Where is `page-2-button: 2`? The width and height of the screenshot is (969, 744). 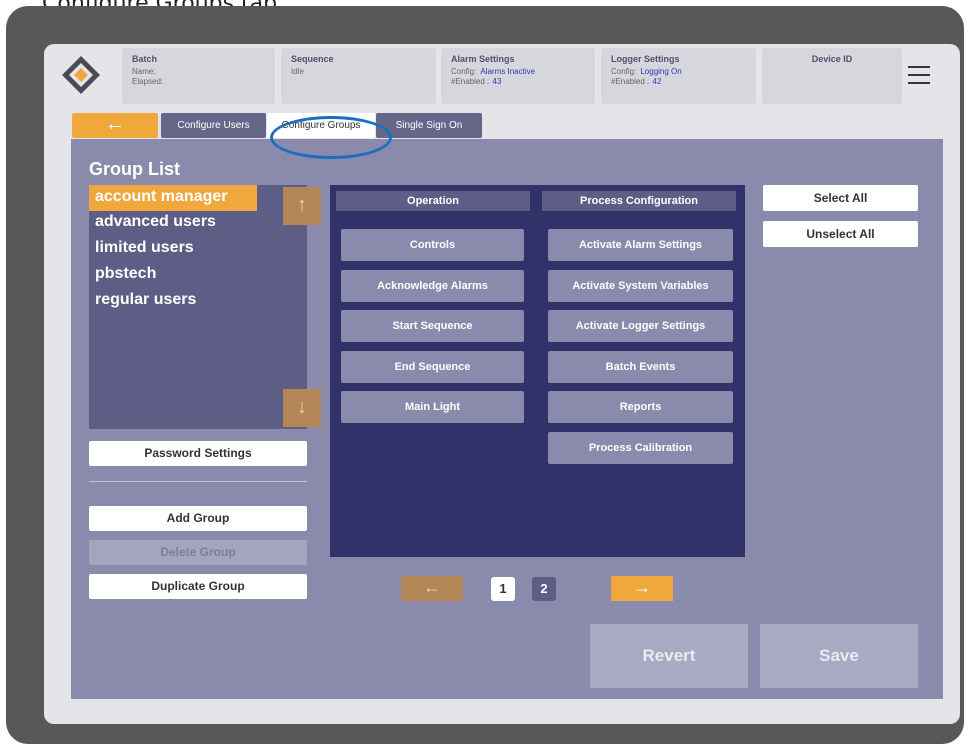 page-2-button: 2 is located at coordinates (544, 589).